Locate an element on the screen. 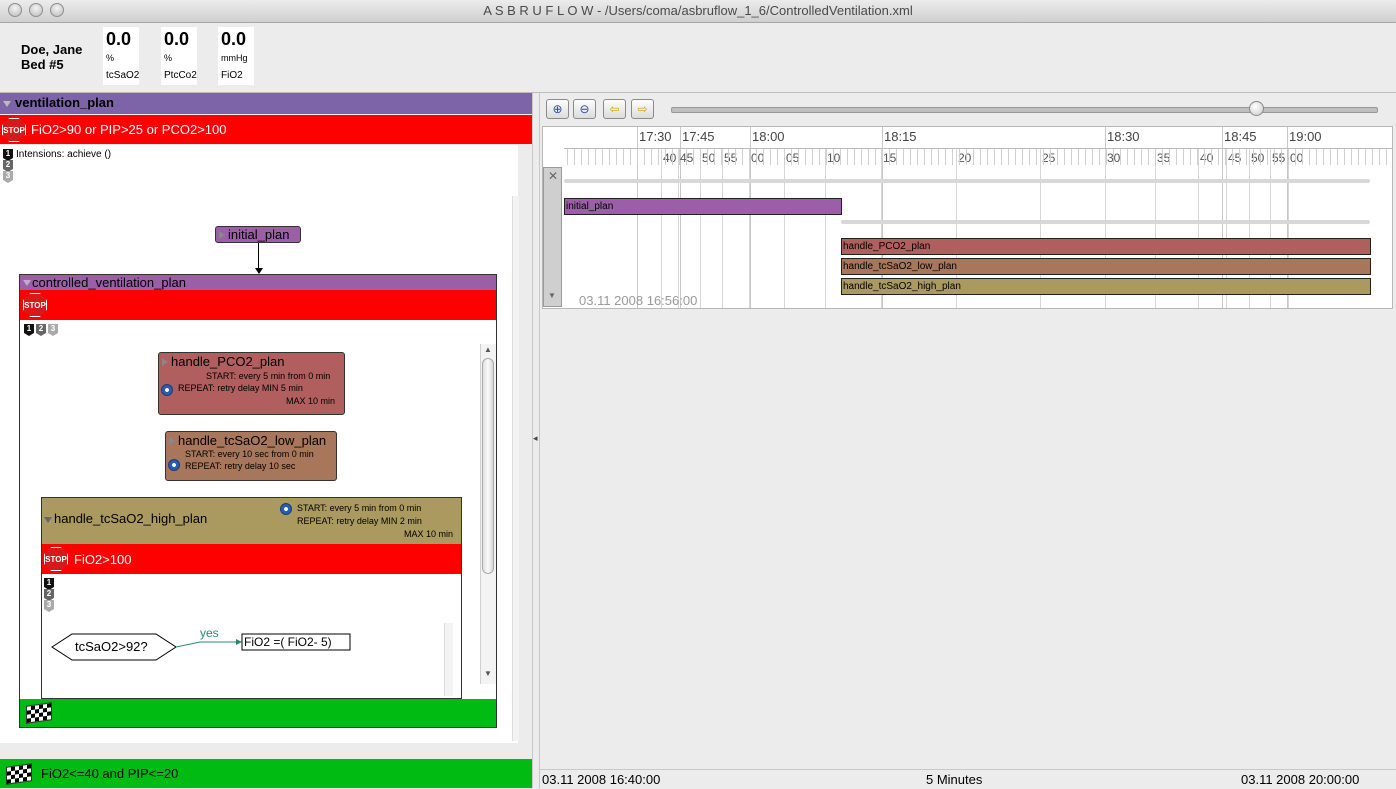 This screenshot has height=789, width=1396. arrow-left-icon: ⇦ is located at coordinates (614, 109).